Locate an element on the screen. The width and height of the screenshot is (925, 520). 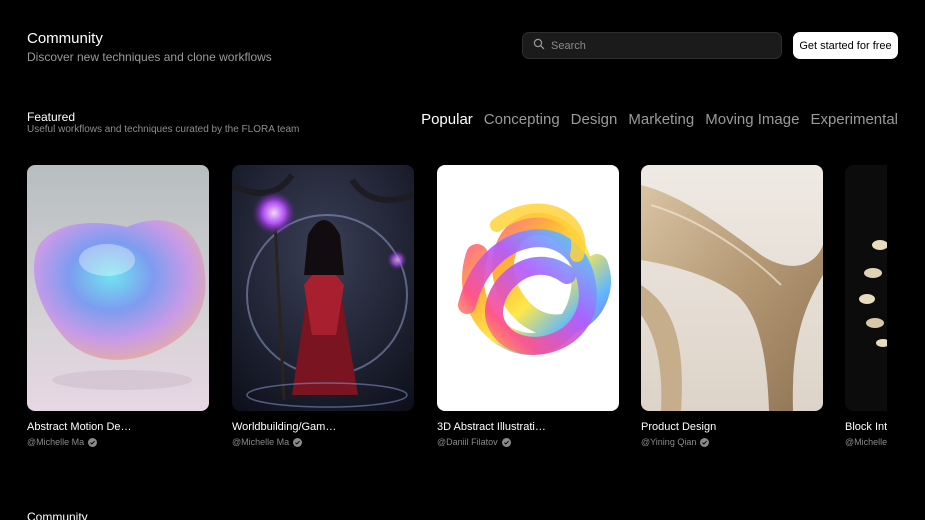
card-title: Product Design is located at coordinates (679, 427).